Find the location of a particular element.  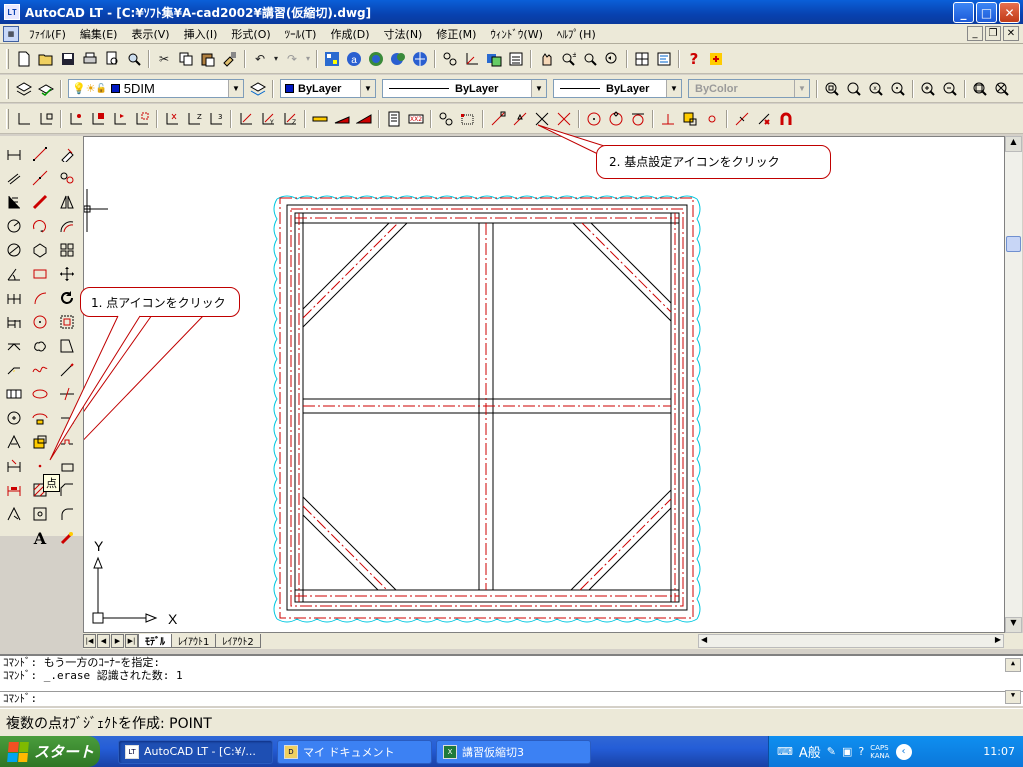

dimension-update-icon is located at coordinates (342, 119).